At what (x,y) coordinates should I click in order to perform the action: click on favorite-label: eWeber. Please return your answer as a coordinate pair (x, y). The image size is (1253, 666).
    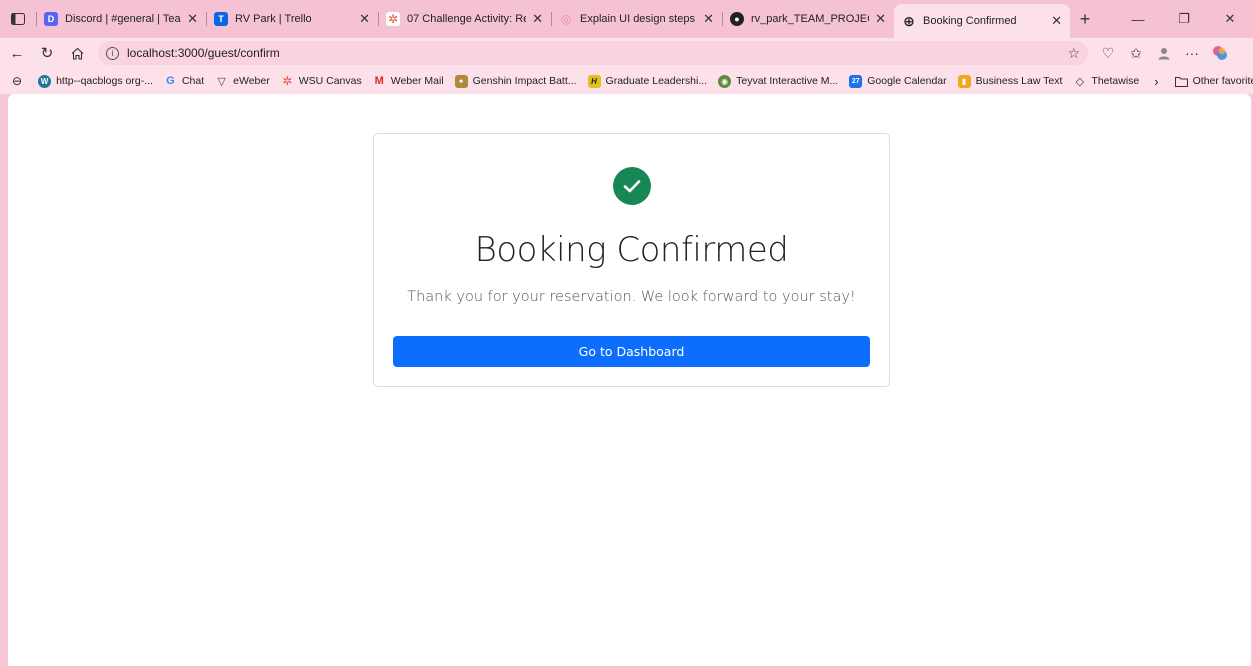
    Looking at the image, I should click on (251, 81).